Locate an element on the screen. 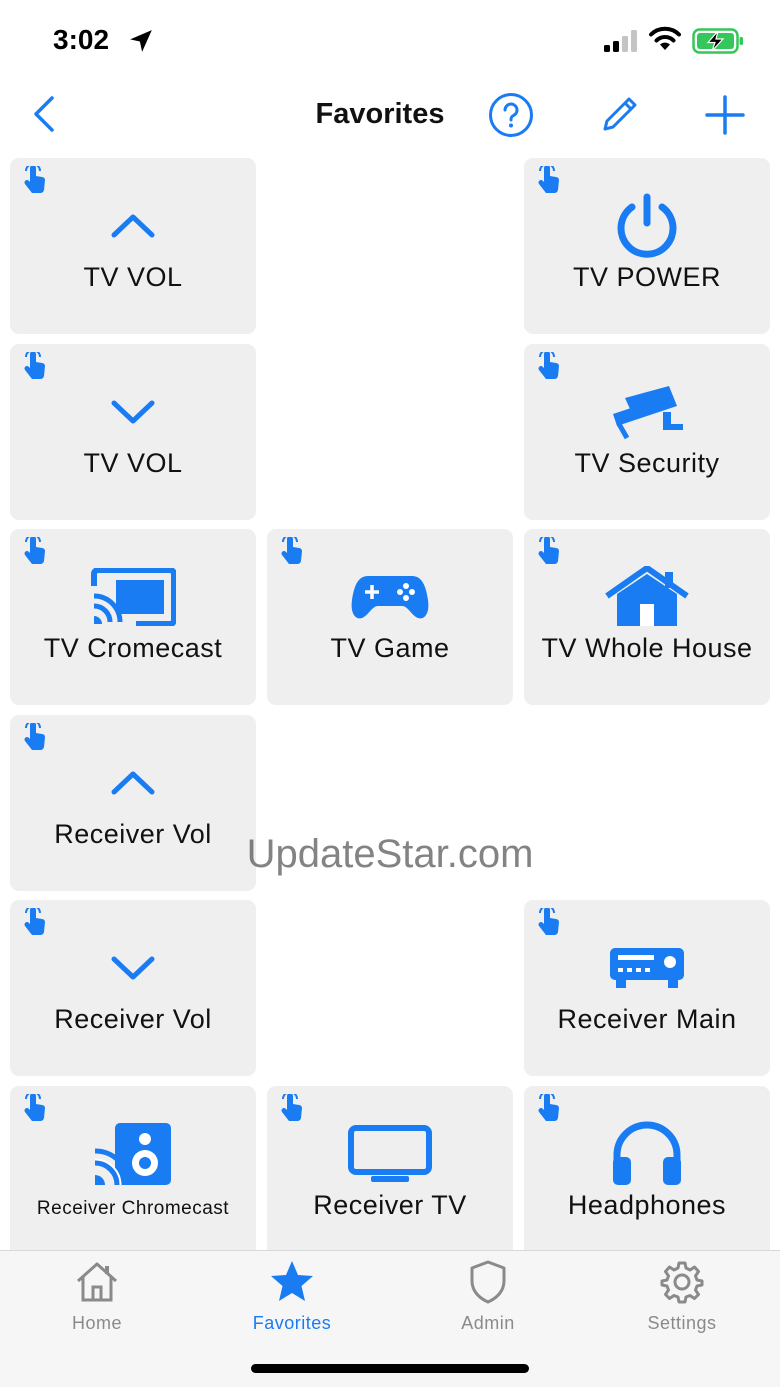 The height and width of the screenshot is (1387, 780). cast-icon is located at coordinates (133, 597).